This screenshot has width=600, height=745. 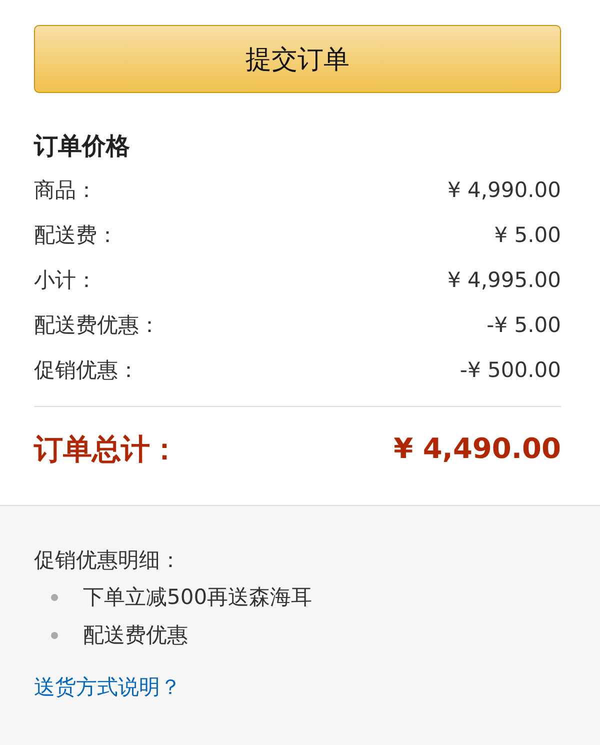 I want to click on price-value: ¥ 4,990.00, so click(x=504, y=190).